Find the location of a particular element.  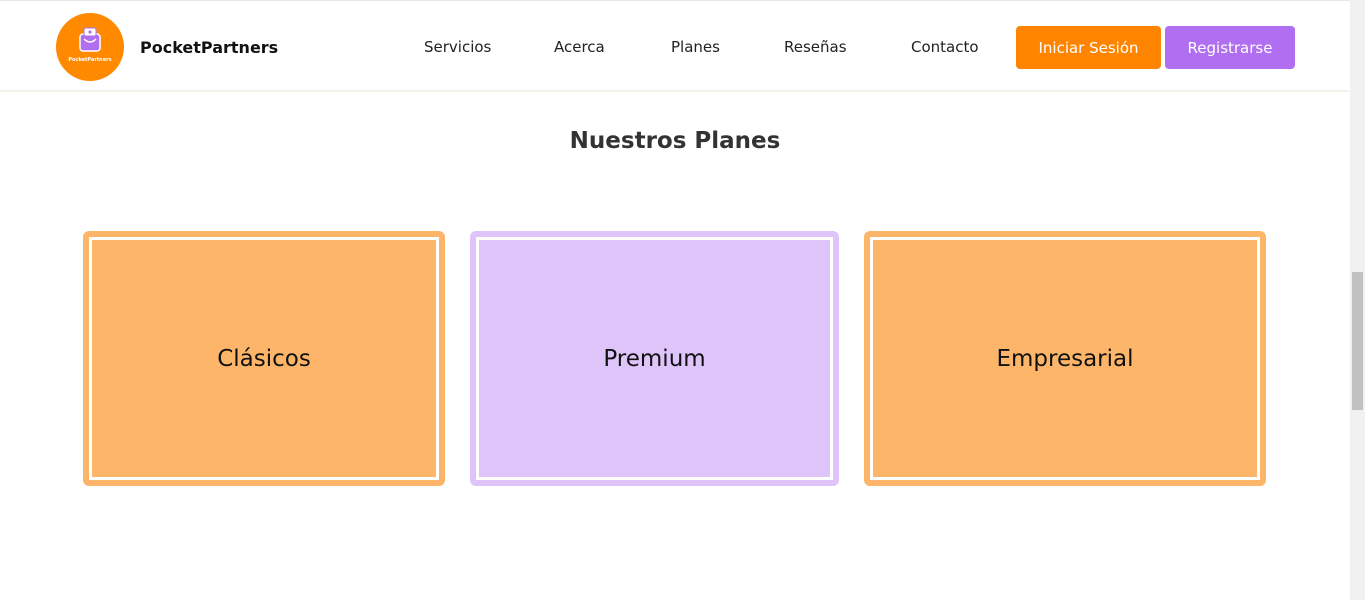

plan-card-clasicos: Clásicos is located at coordinates (264, 358).